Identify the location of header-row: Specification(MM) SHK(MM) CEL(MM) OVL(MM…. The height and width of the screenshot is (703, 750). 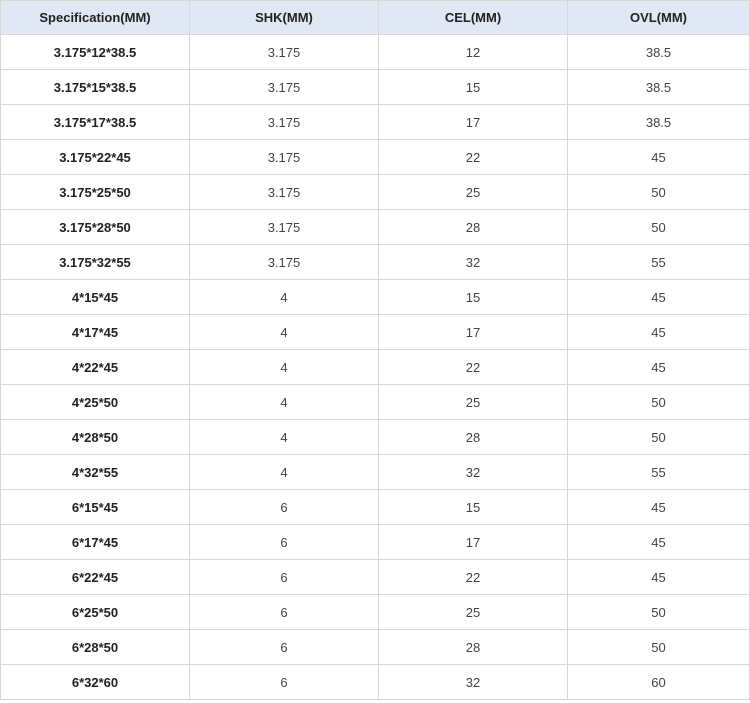
(375, 17).